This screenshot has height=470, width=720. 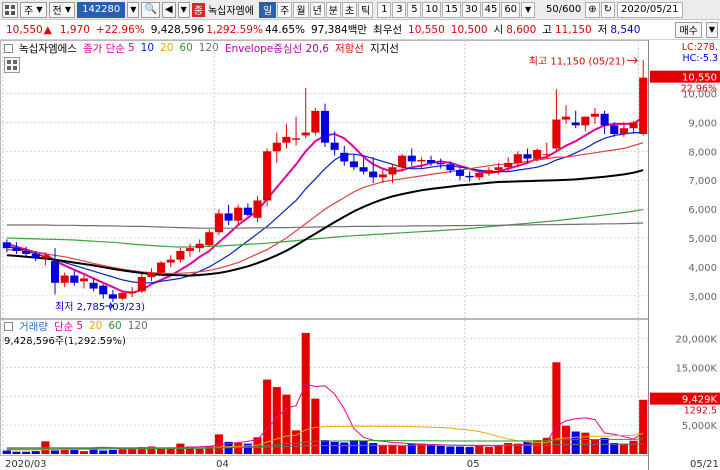 I want to click on trade-amount: 97,384백만, so click(x=339, y=30).